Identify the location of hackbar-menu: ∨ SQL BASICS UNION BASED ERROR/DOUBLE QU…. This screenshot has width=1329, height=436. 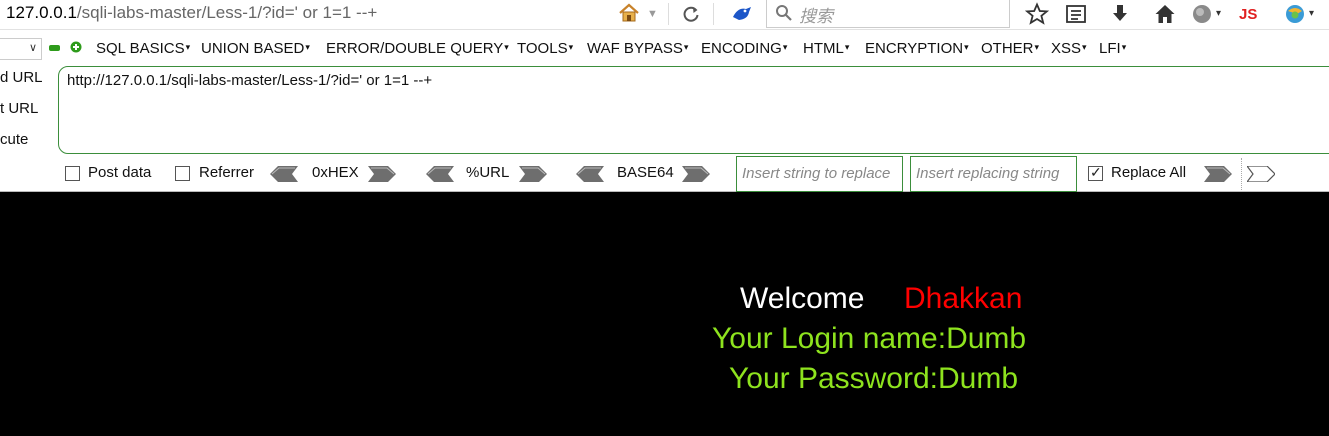
(664, 48).